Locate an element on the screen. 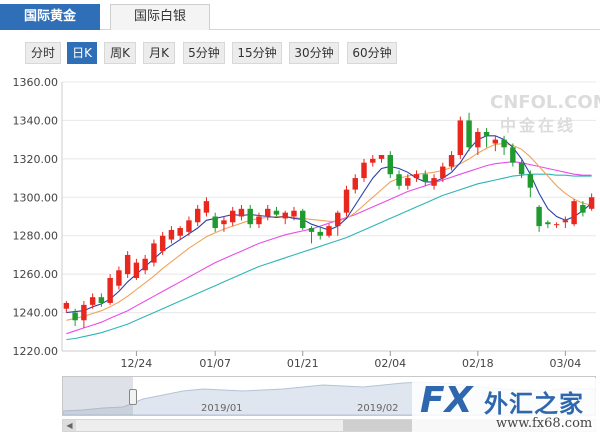 This screenshot has width=600, height=436. y-tick-label: 1240.00 is located at coordinates (36, 313).